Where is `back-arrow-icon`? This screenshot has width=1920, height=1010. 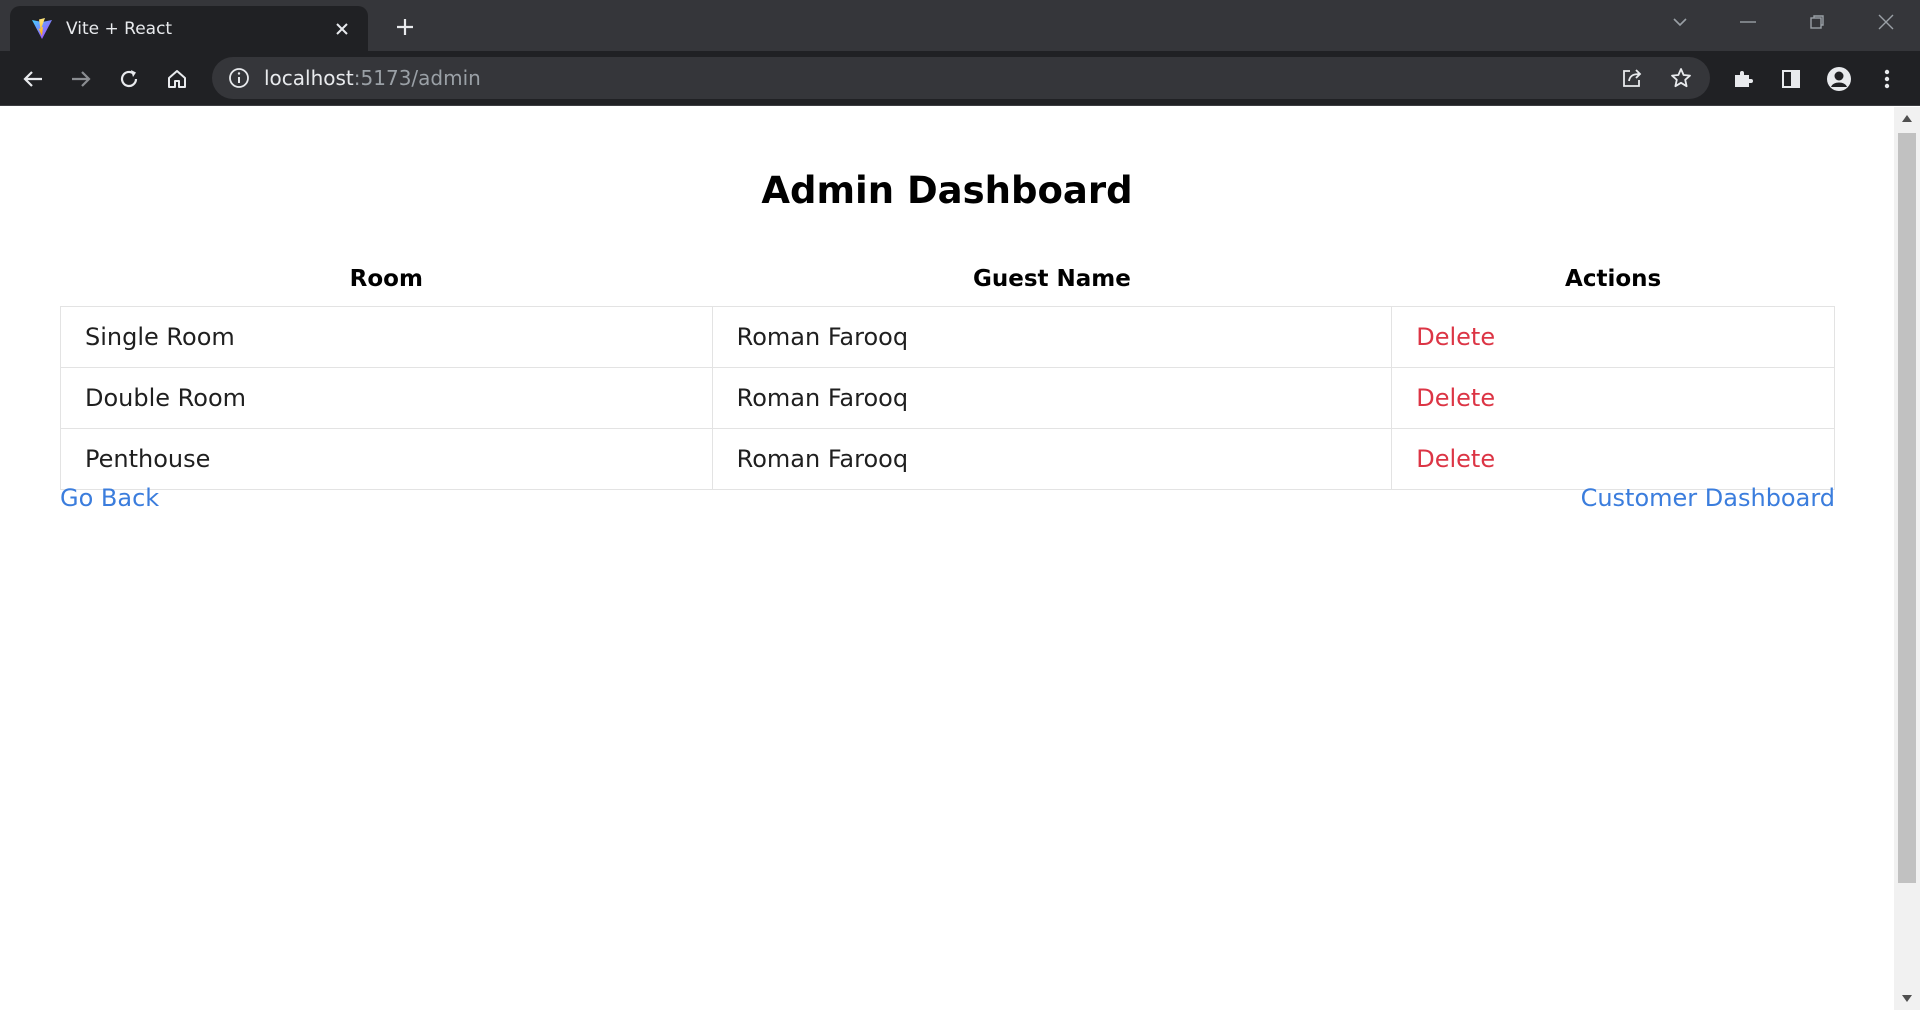 back-arrow-icon is located at coordinates (33, 79).